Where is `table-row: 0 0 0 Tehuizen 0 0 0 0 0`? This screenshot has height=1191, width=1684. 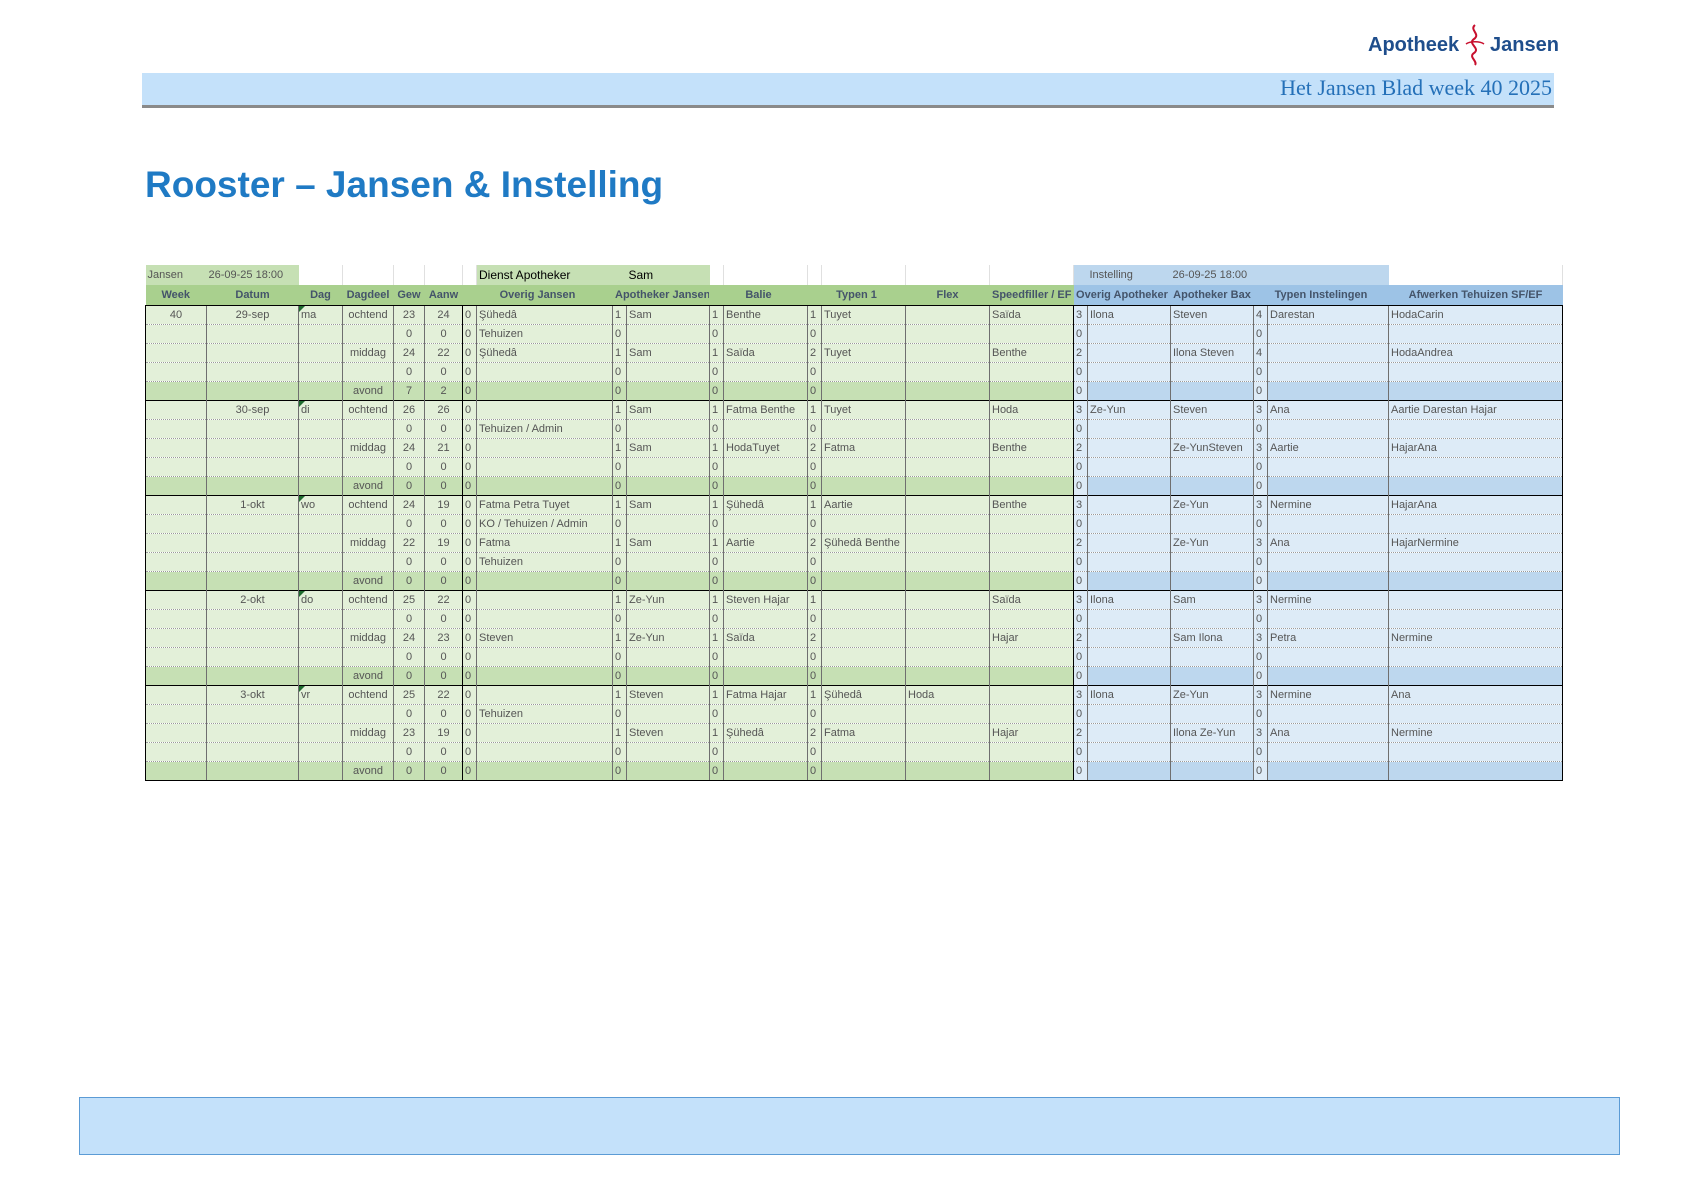
table-row: 0 0 0 Tehuizen 0 0 0 0 0 is located at coordinates (854, 562).